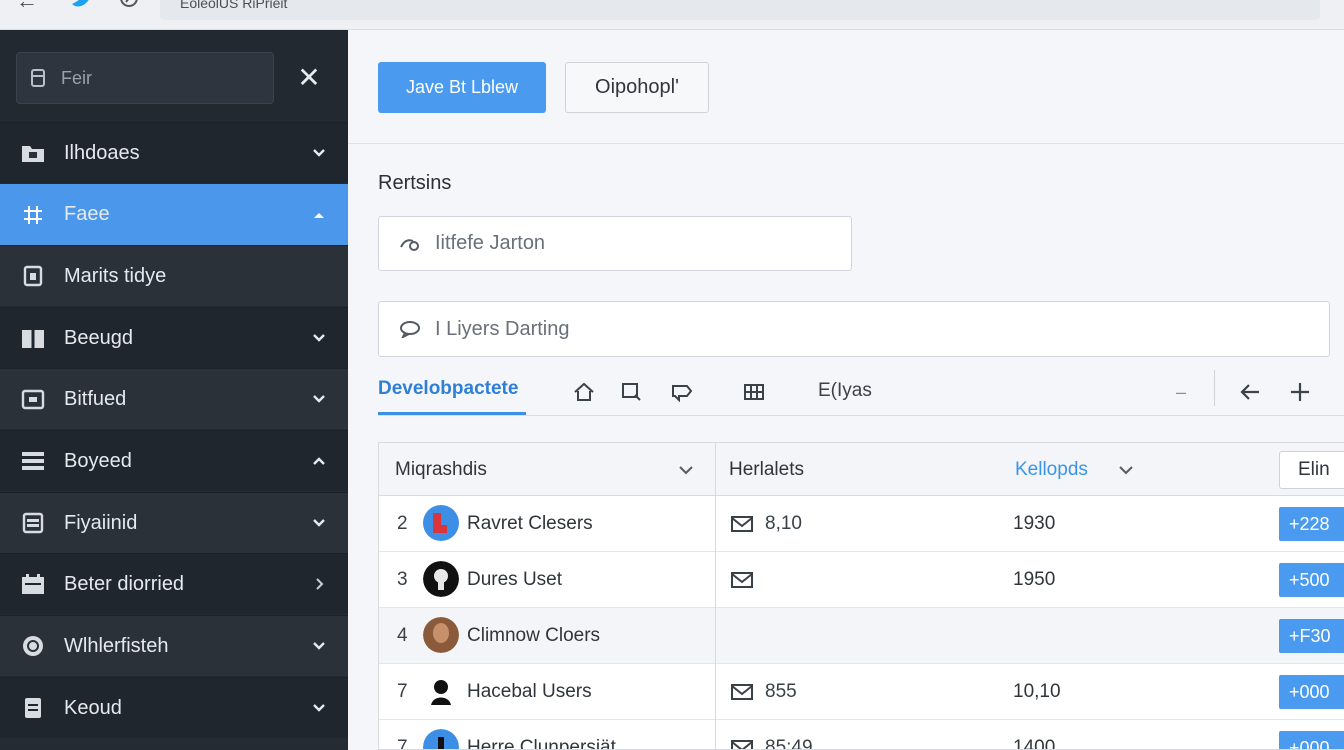  What do you see at coordinates (534, 635) in the screenshot?
I see `user-name: Climnow Cloers` at bounding box center [534, 635].